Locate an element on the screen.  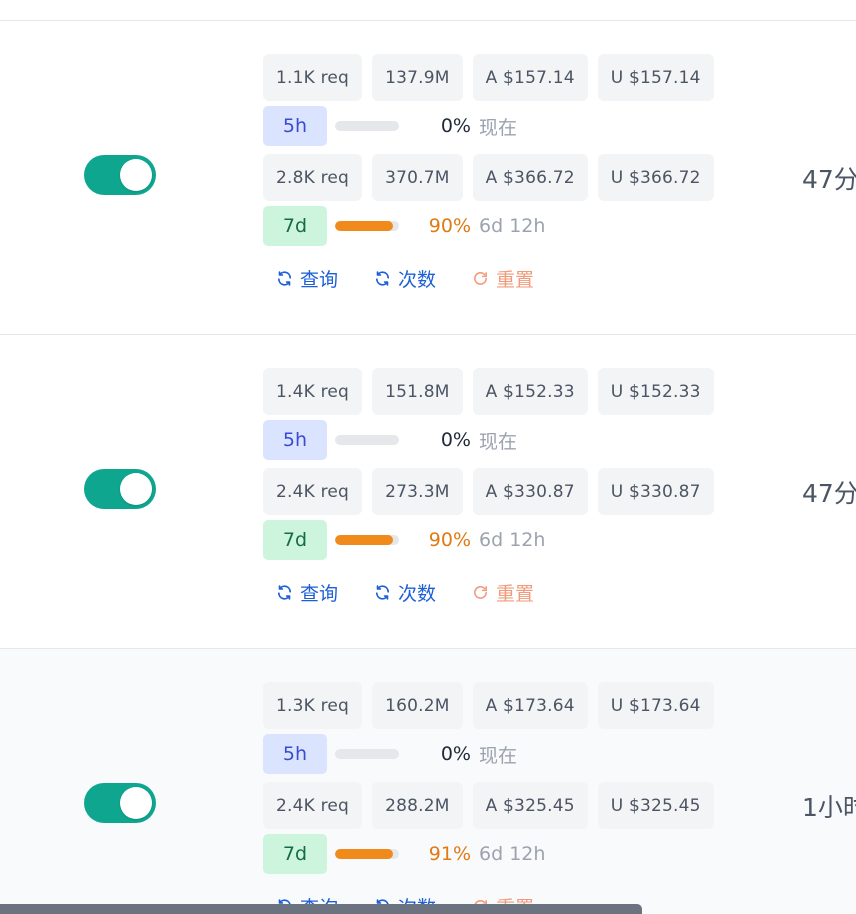
u-cost: U $152.33 is located at coordinates (655, 391).